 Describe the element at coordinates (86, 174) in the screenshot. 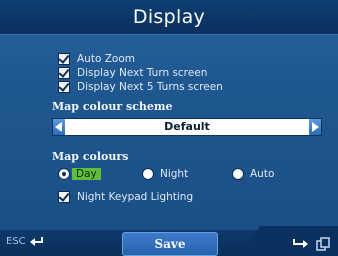

I see `radio-day-label: Day` at that location.